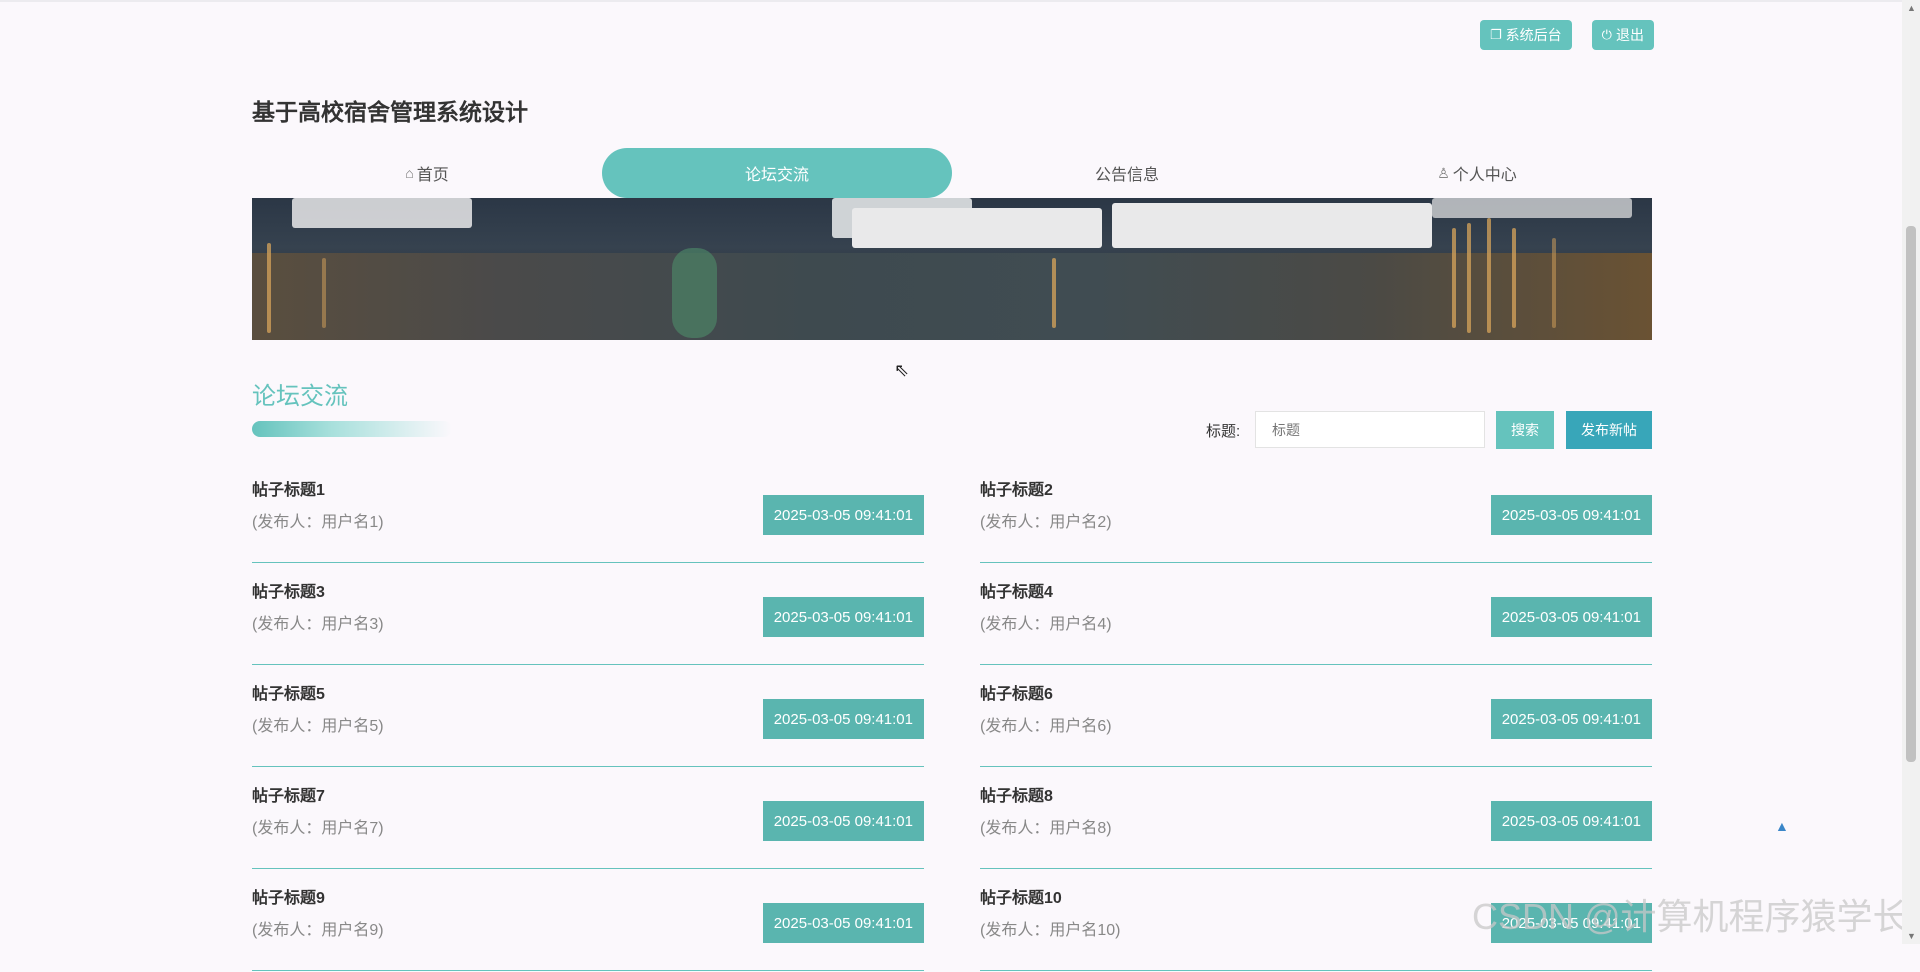 Image resolution: width=1920 pixels, height=972 pixels. Describe the element at coordinates (288, 694) in the screenshot. I see `post-title: 帖子标题5` at that location.